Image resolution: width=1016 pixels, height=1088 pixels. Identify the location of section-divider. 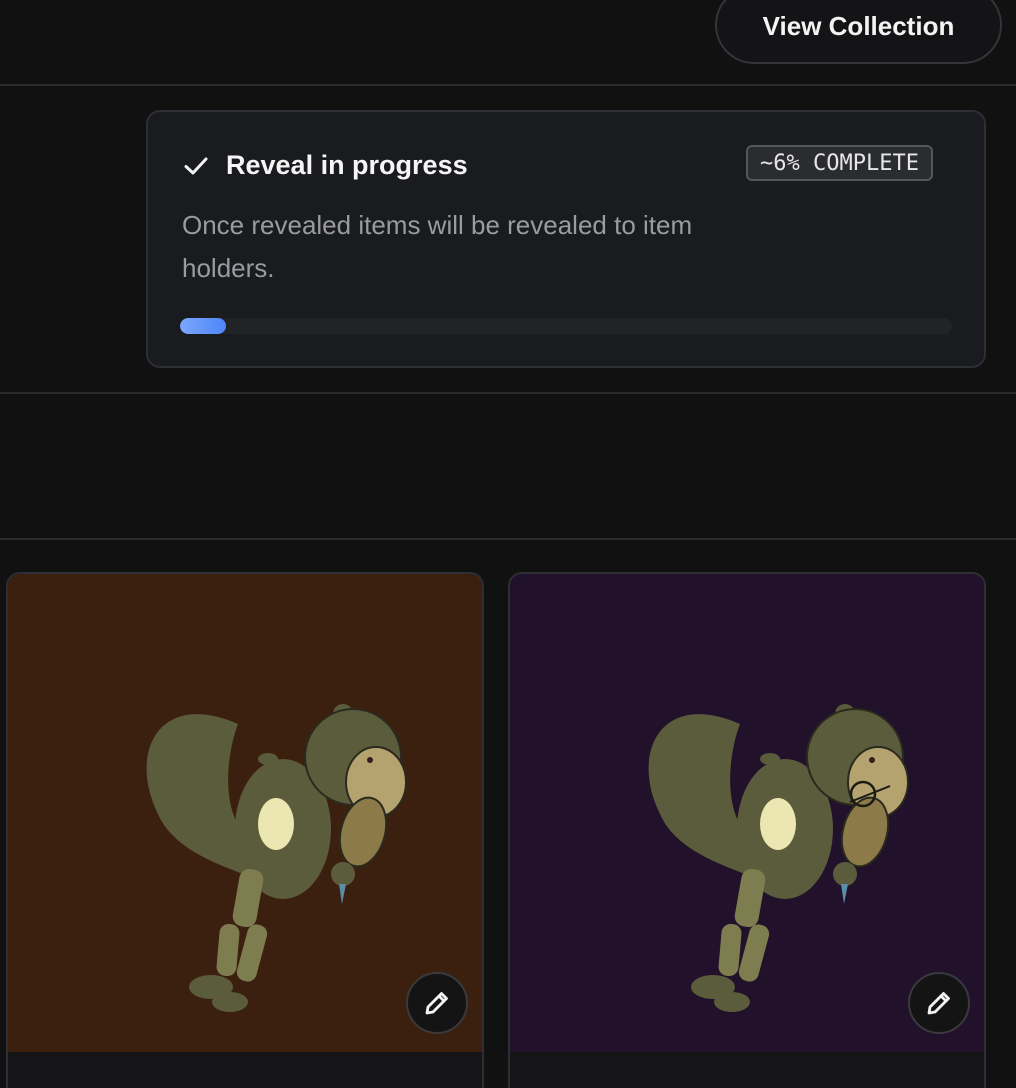
(508, 393).